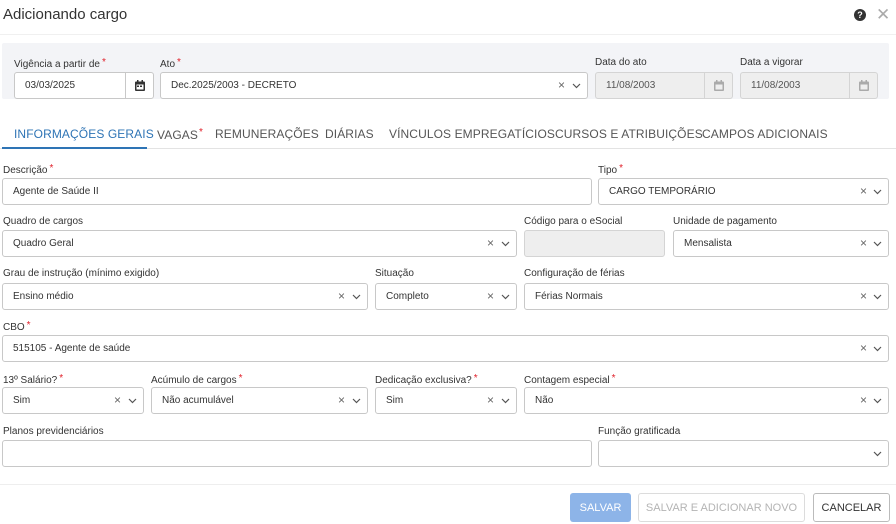 The height and width of the screenshot is (524, 896). Describe the element at coordinates (662, 191) in the screenshot. I see `tipo-value: CARGO TEMPORÁRIO` at that location.